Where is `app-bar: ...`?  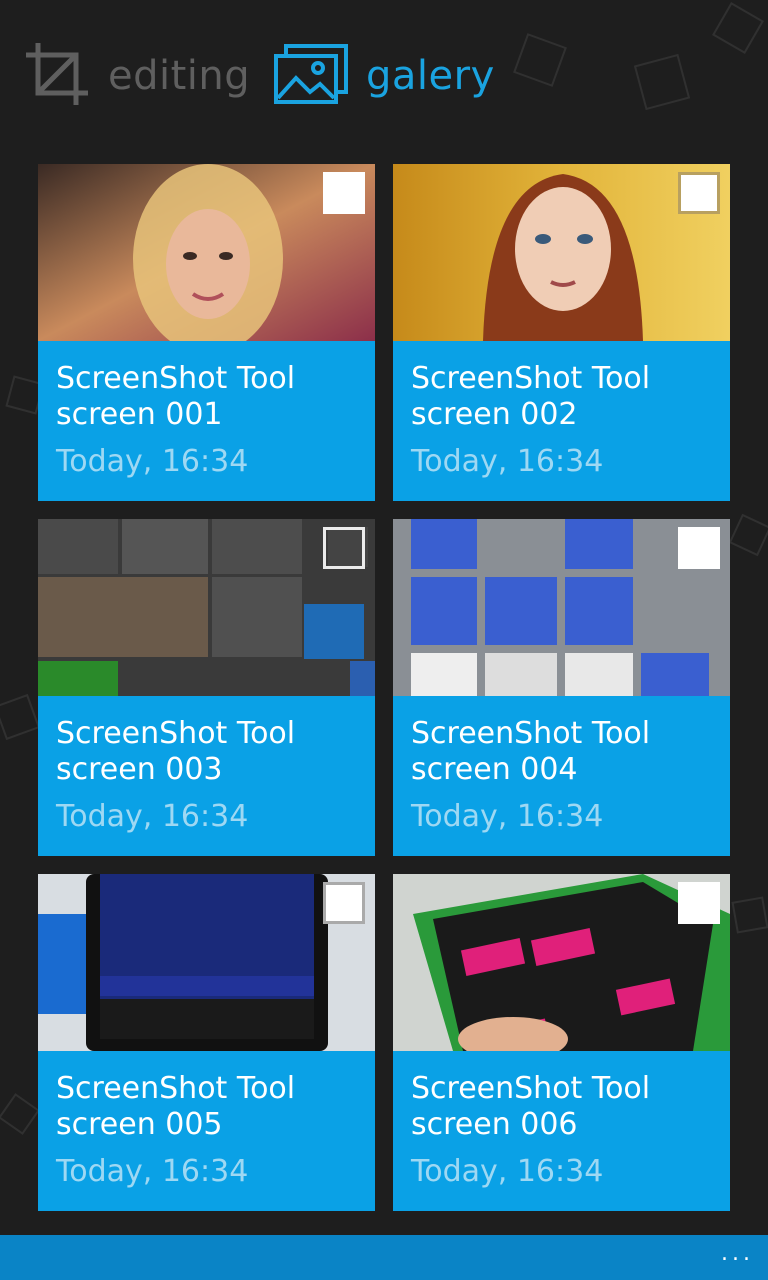
app-bar: ... is located at coordinates (384, 1257).